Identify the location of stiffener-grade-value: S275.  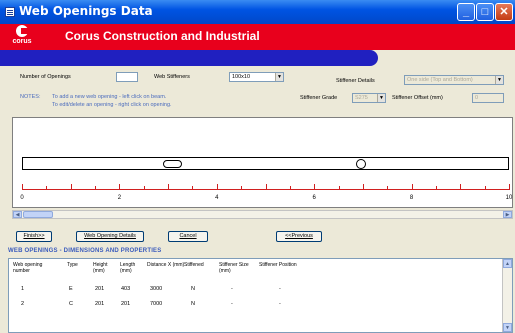
(361, 98).